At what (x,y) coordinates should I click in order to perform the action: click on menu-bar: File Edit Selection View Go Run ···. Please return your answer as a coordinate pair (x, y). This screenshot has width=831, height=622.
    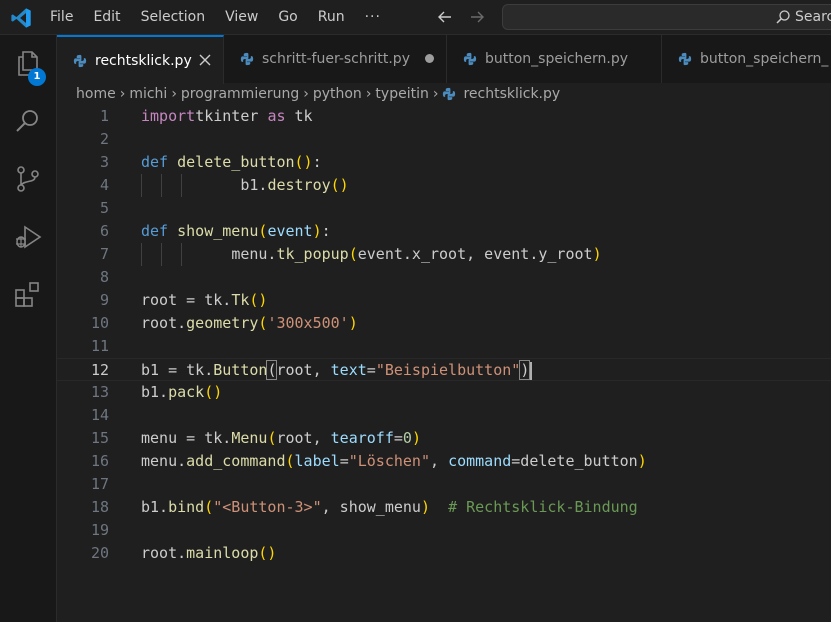
    Looking at the image, I should click on (215, 17).